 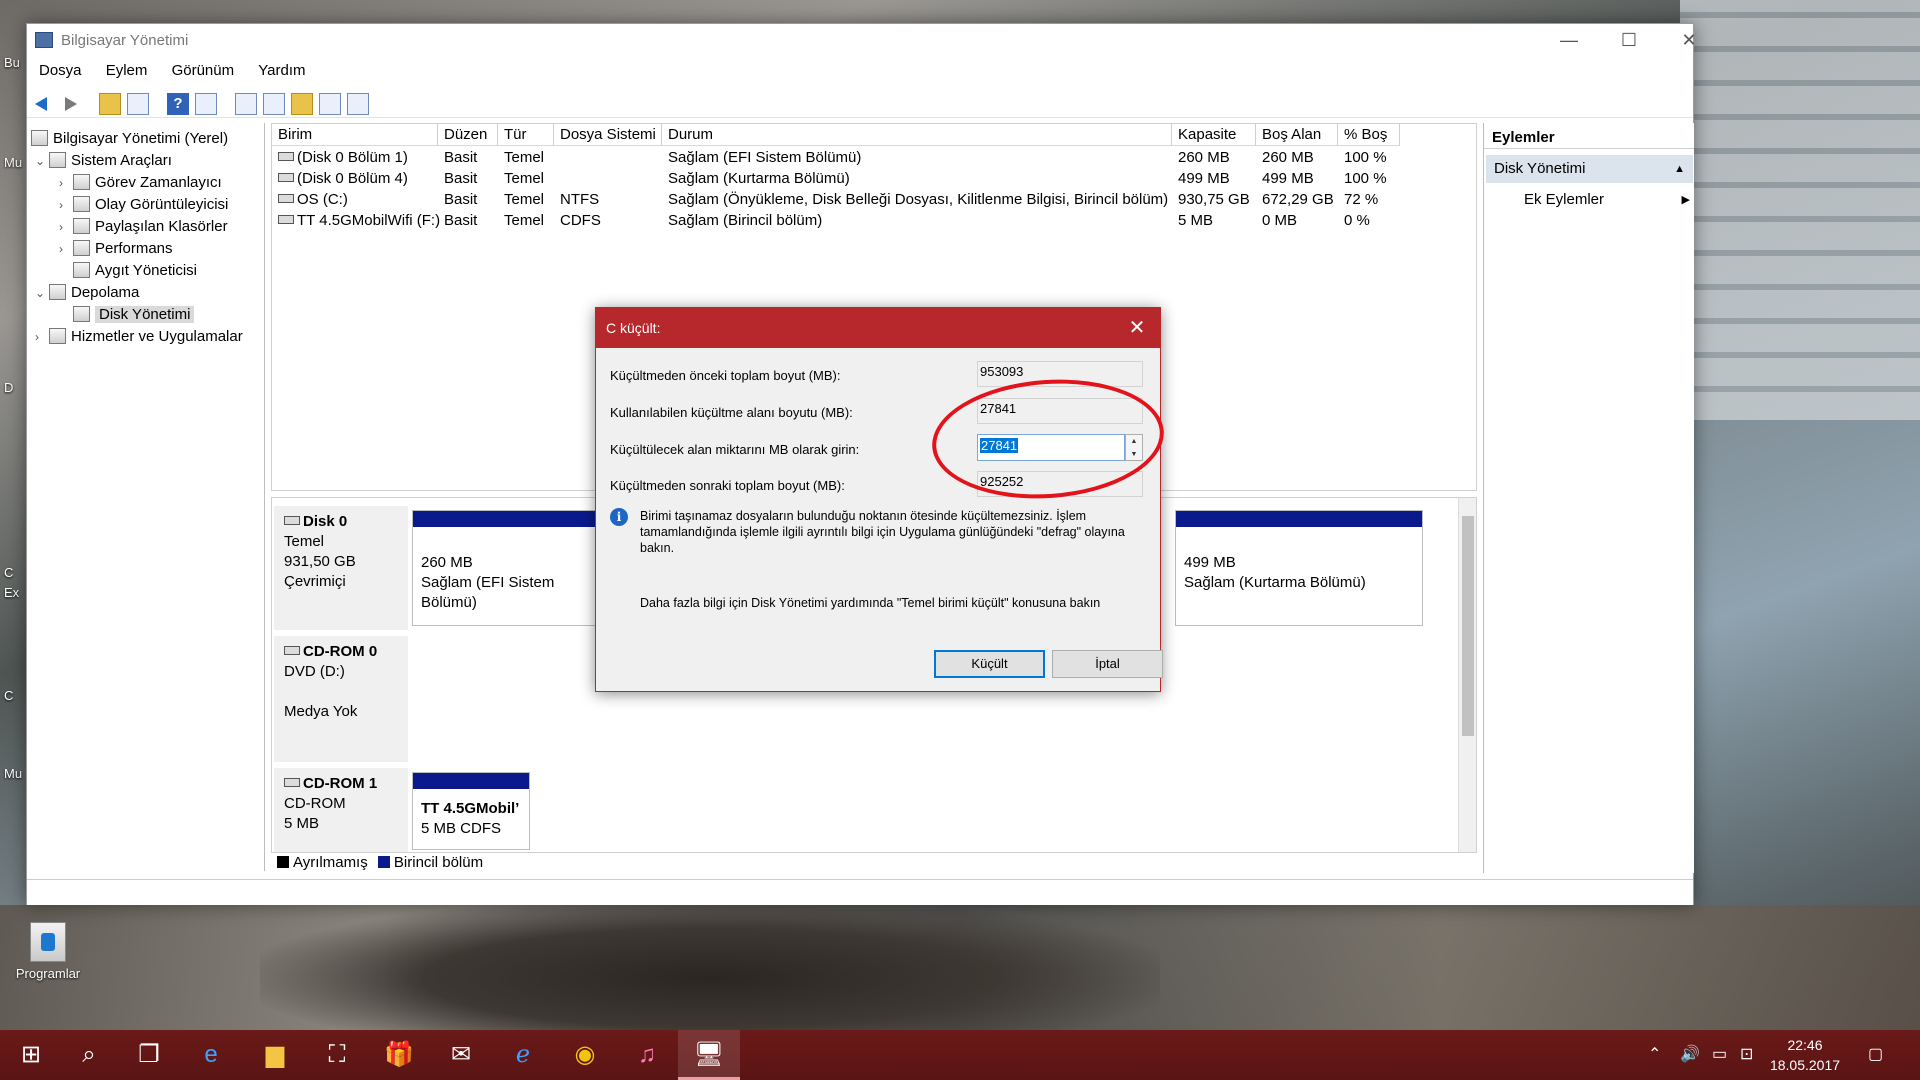 What do you see at coordinates (1654, 1055) in the screenshot?
I see `tray-chevron-up-icon: ⌃` at bounding box center [1654, 1055].